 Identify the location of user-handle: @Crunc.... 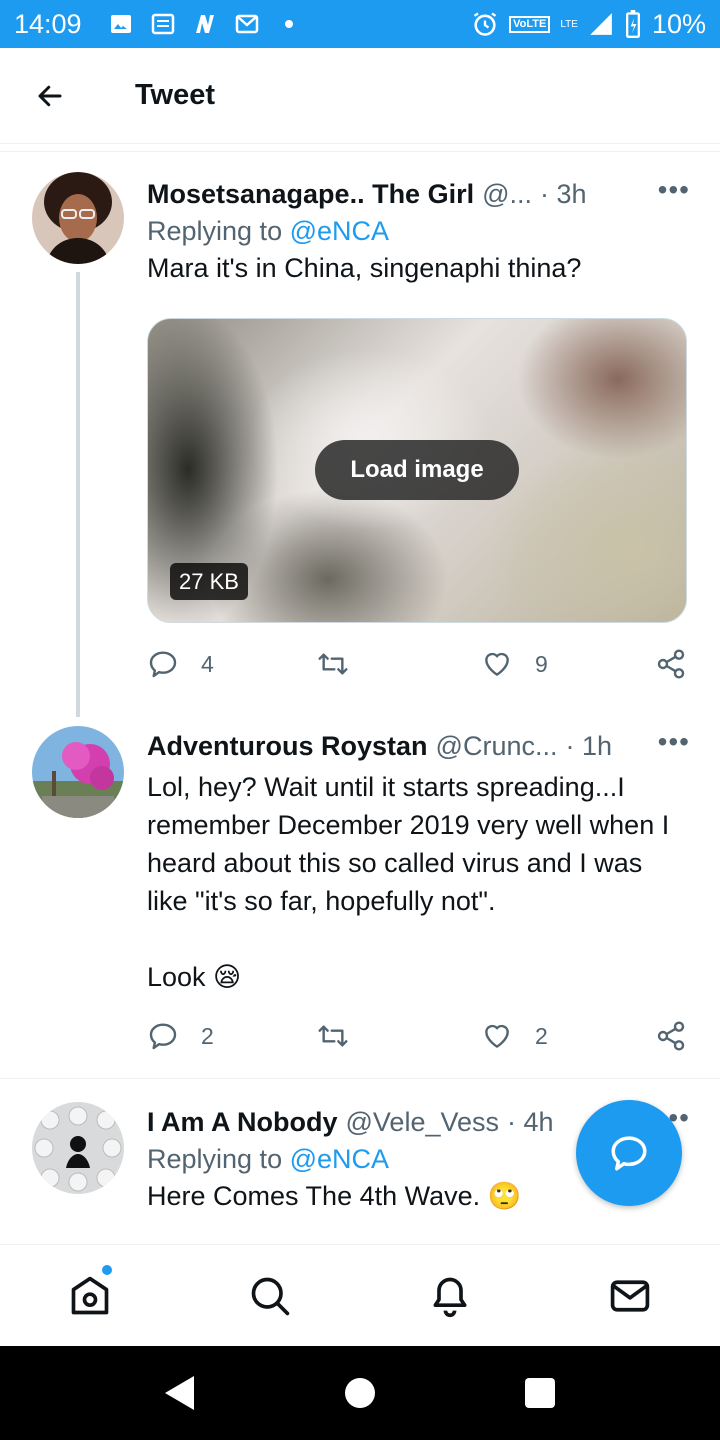
(497, 746).